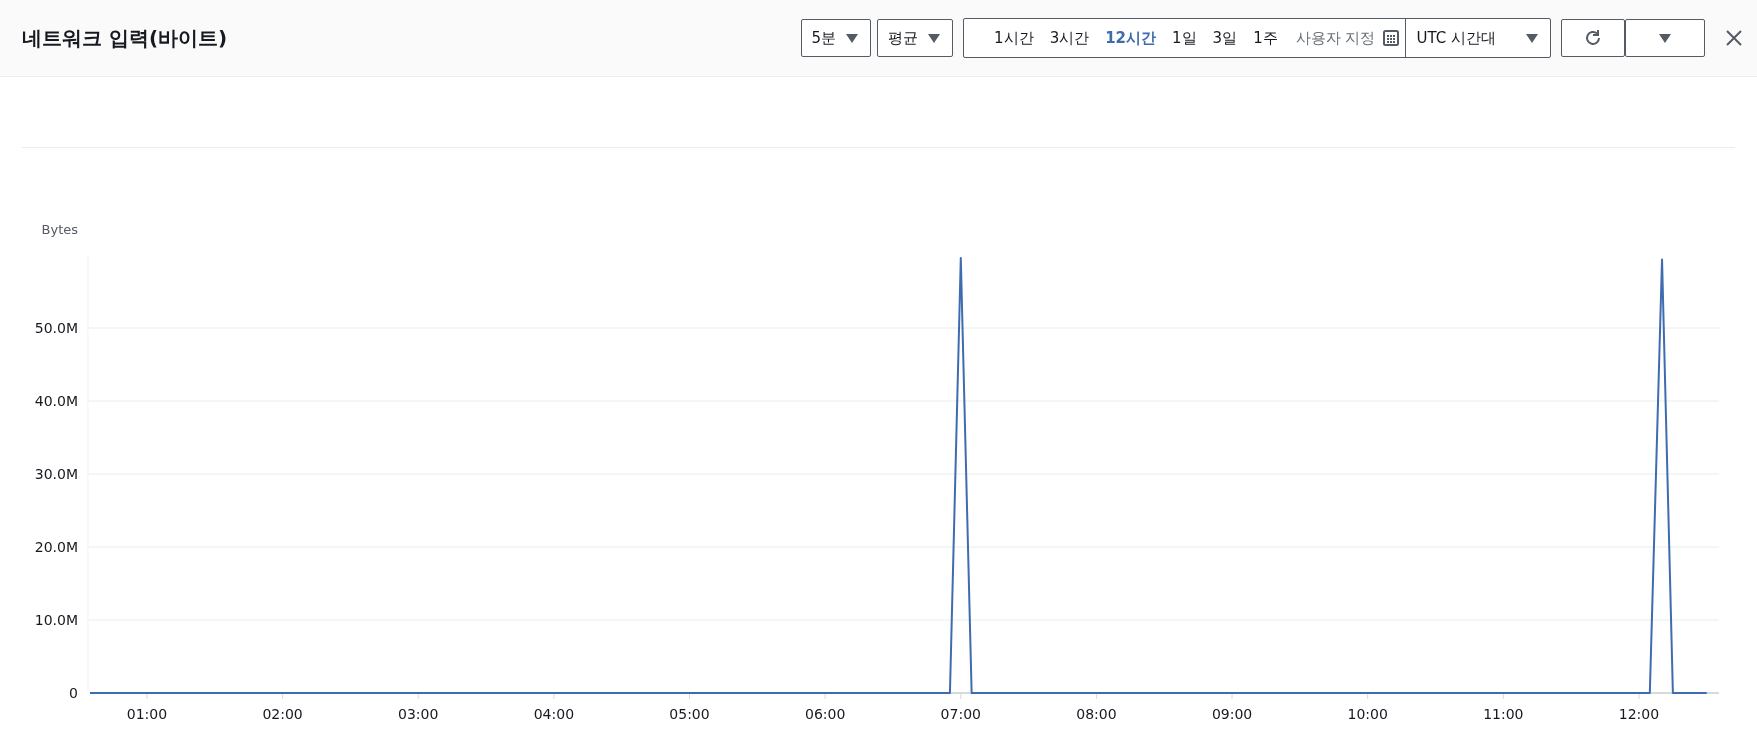  I want to click on refresh-icon, so click(1593, 38).